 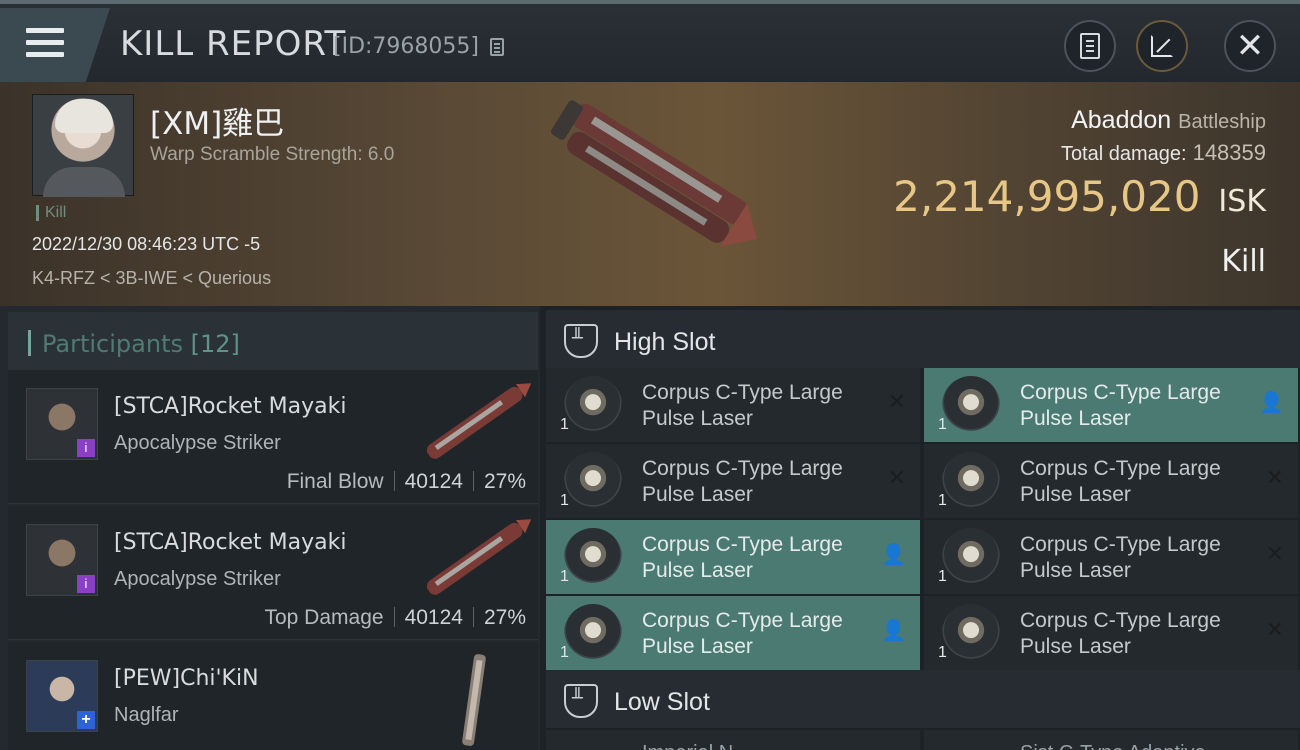 I want to click on clipboard-icon, so click(x=1090, y=46).